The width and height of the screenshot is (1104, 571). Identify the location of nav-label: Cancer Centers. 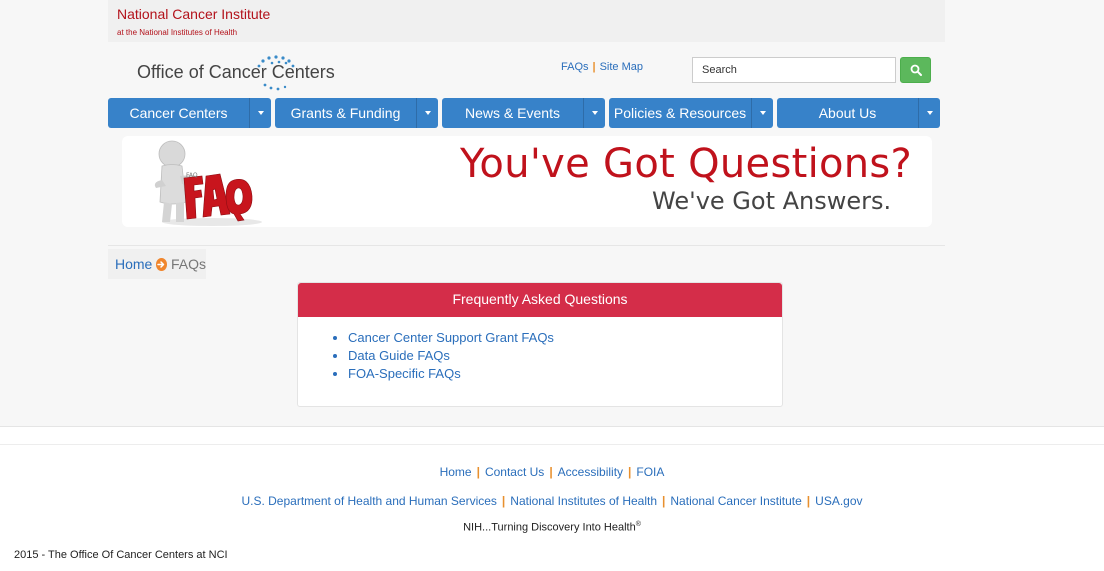
(179, 113).